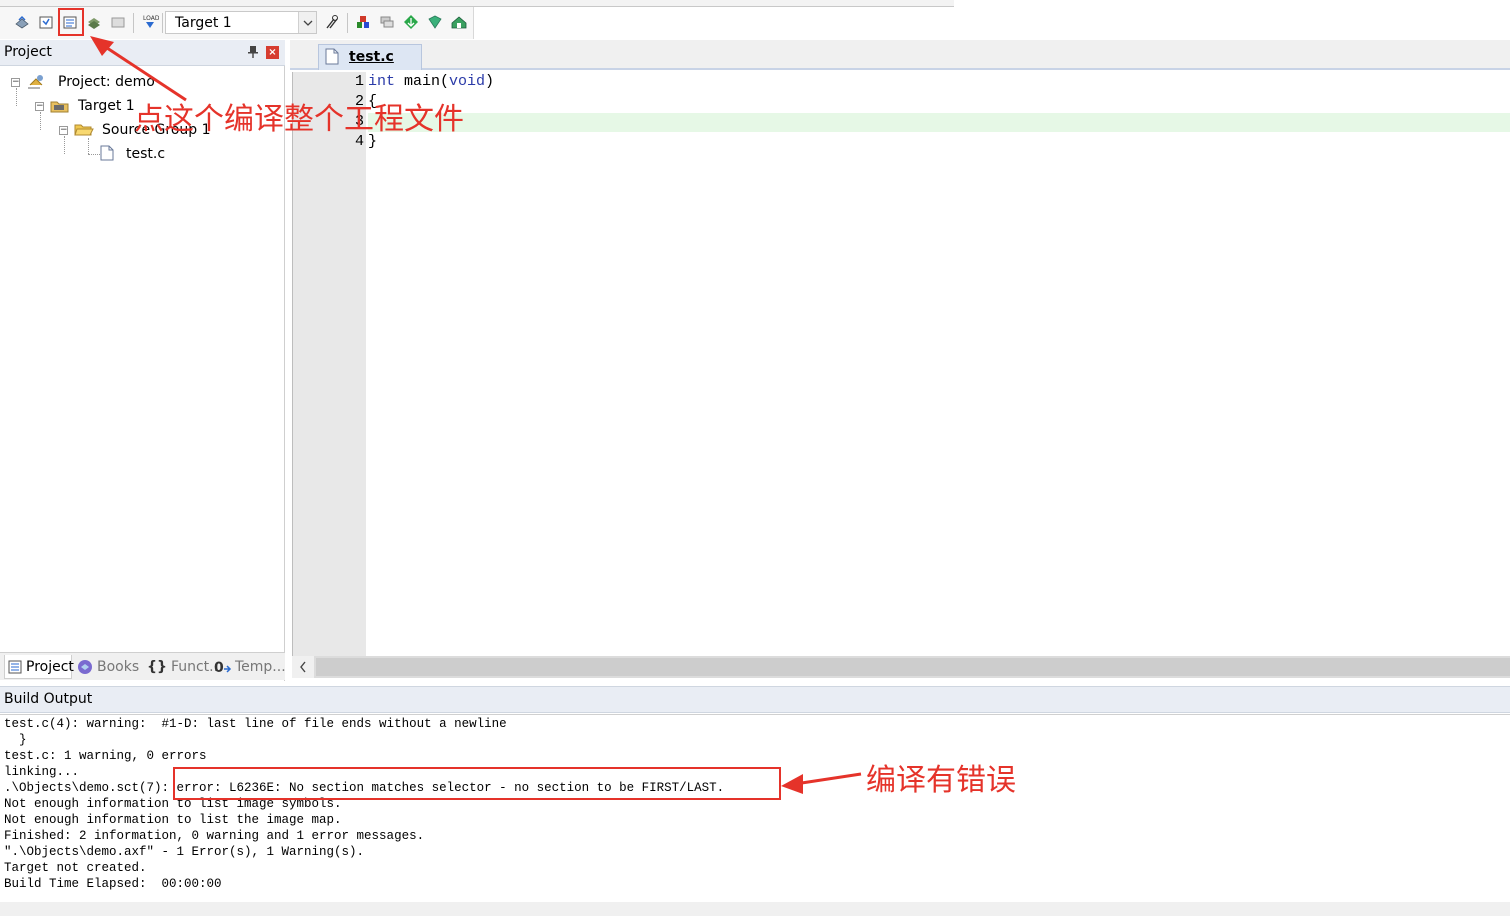 The image size is (1510, 916). What do you see at coordinates (241, 22) in the screenshot?
I see `target-select: Target 1` at bounding box center [241, 22].